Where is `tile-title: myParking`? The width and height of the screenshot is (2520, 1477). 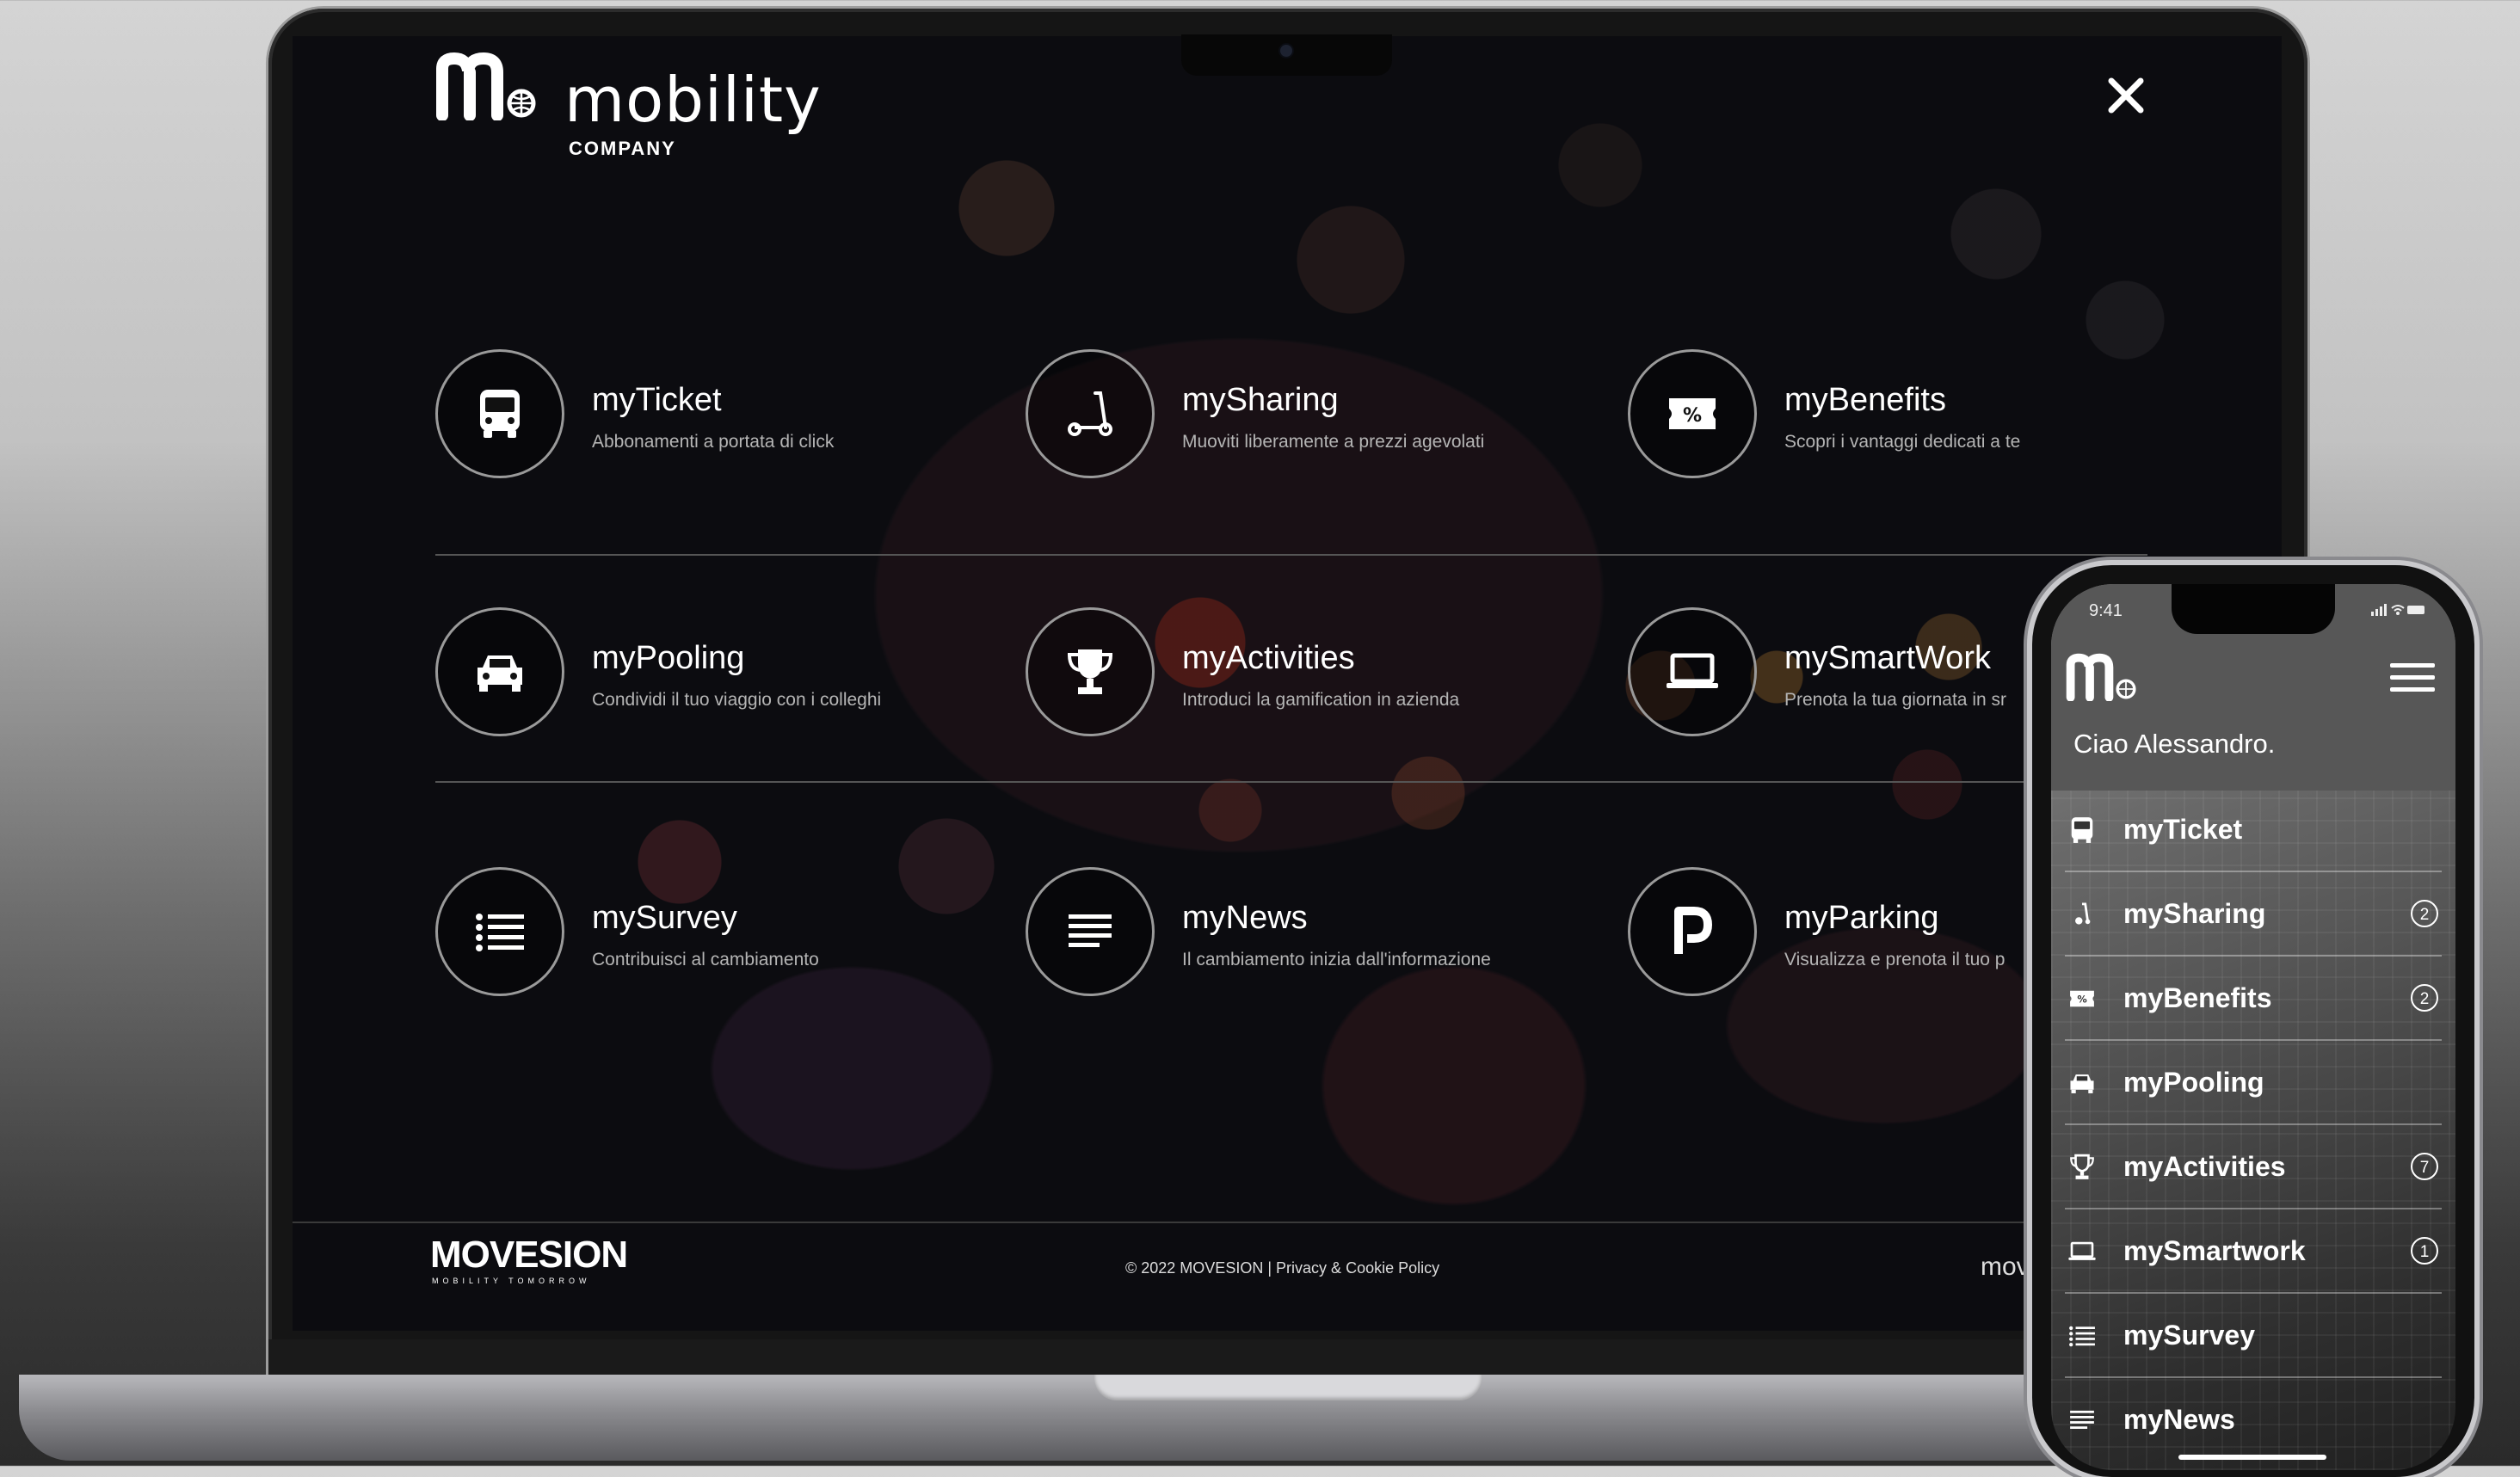 tile-title: myParking is located at coordinates (1861, 918).